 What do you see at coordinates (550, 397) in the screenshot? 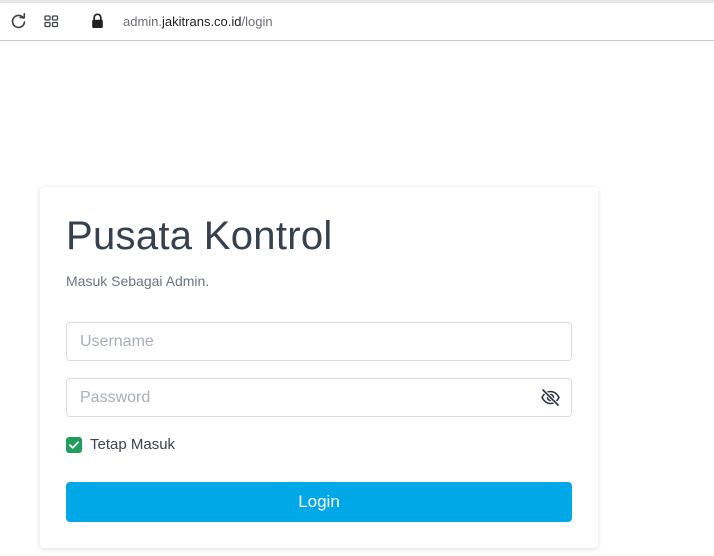
I see `eye-slash-icon` at bounding box center [550, 397].